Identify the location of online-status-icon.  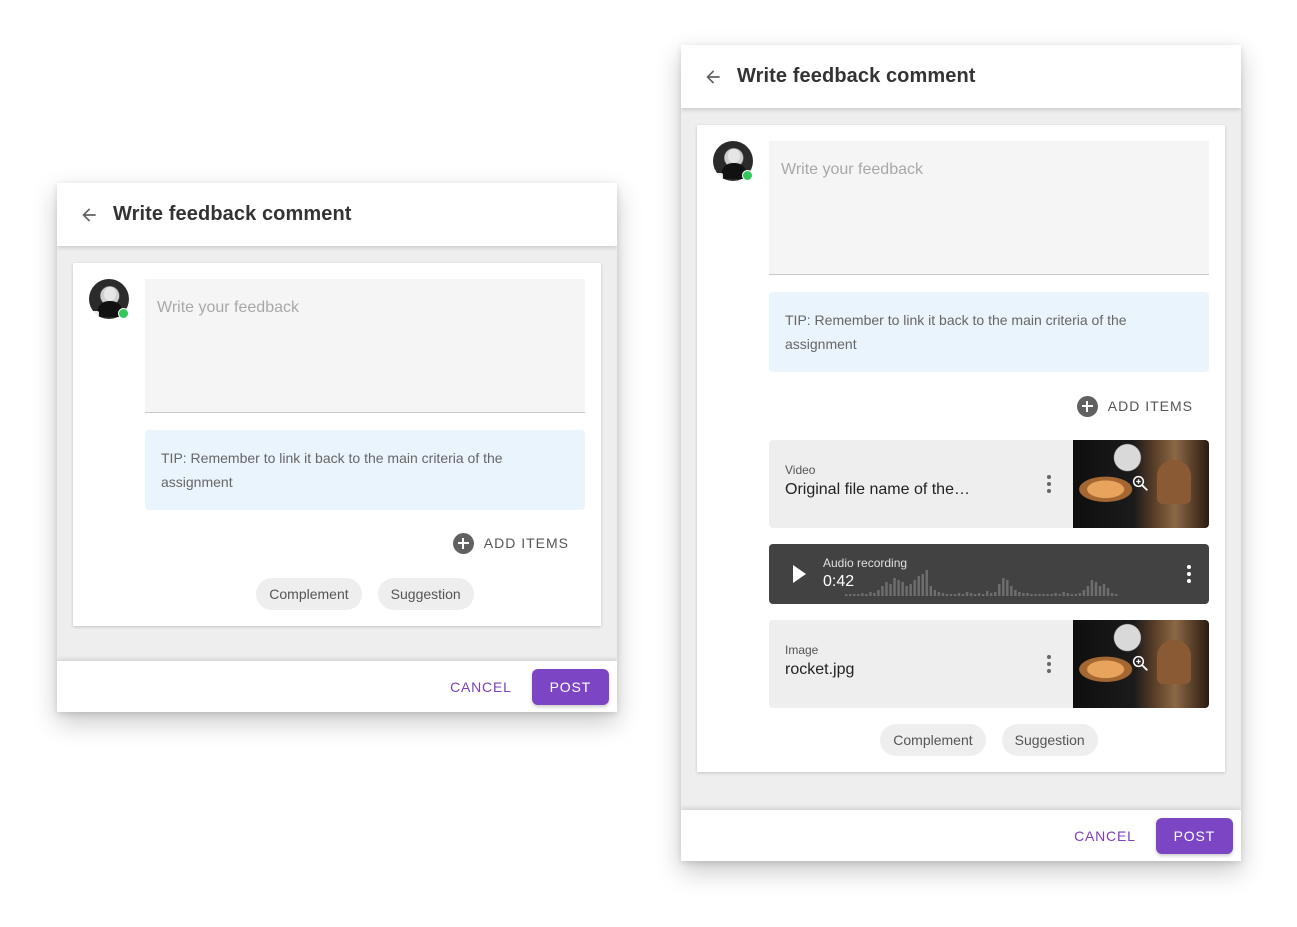
(123, 313).